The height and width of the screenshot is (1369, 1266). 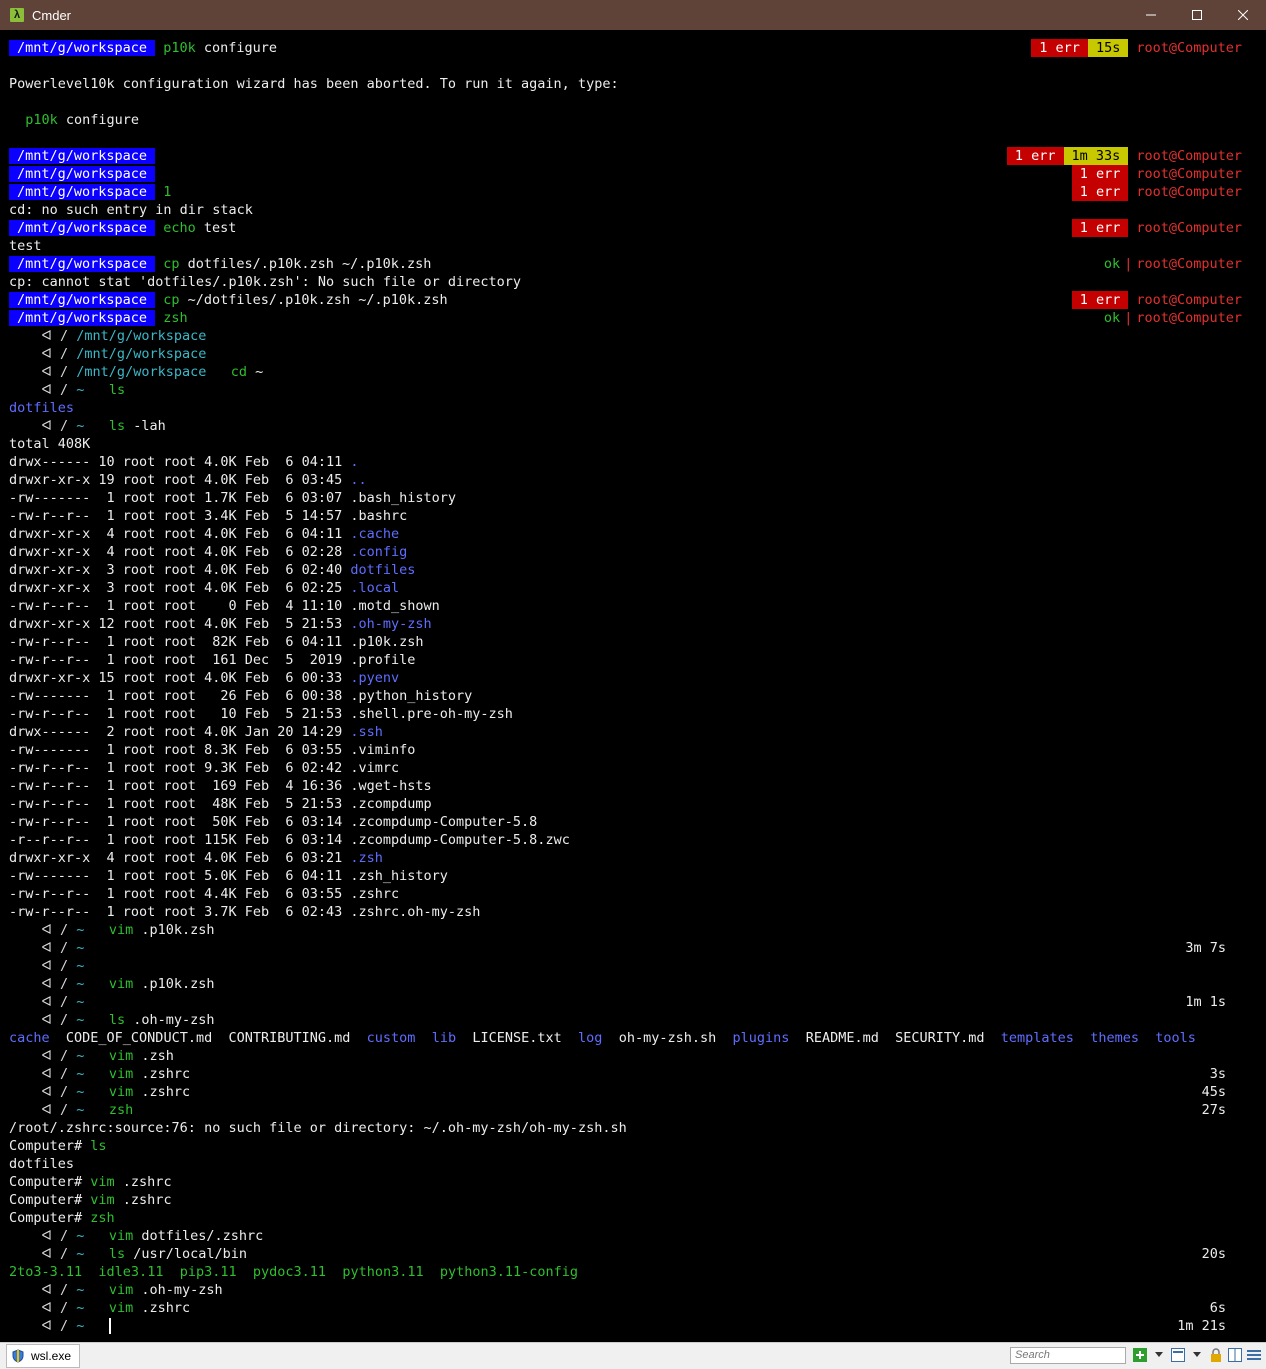 What do you see at coordinates (383, 570) in the screenshot?
I see `directory-name: dotfiles` at bounding box center [383, 570].